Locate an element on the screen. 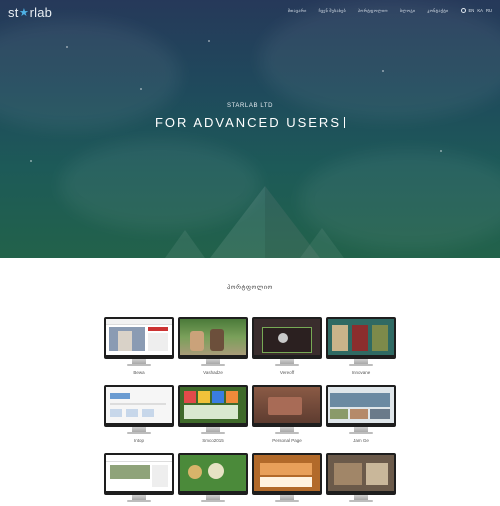 The image size is (500, 506). lang-en: EN is located at coordinates (472, 10).